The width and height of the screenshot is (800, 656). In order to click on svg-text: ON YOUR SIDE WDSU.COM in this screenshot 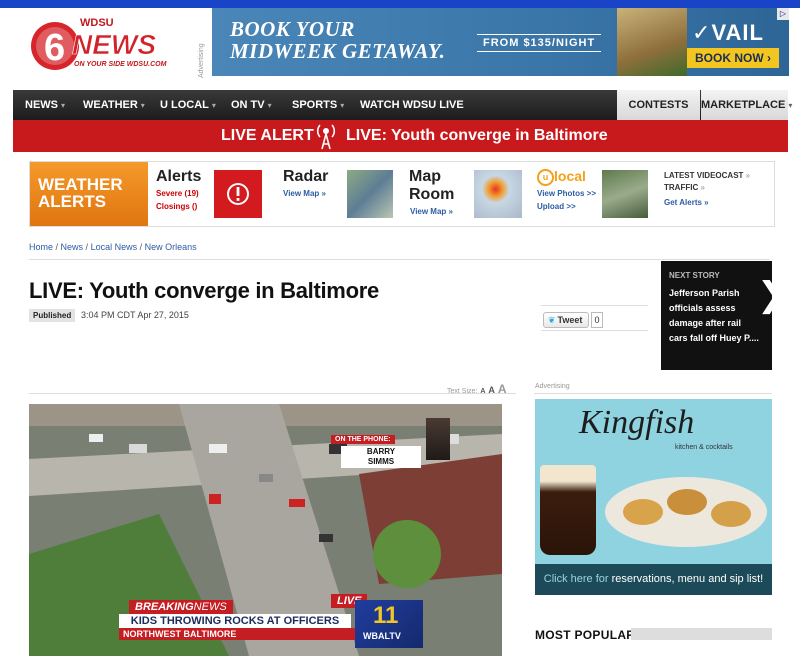, I will do `click(120, 64)`.